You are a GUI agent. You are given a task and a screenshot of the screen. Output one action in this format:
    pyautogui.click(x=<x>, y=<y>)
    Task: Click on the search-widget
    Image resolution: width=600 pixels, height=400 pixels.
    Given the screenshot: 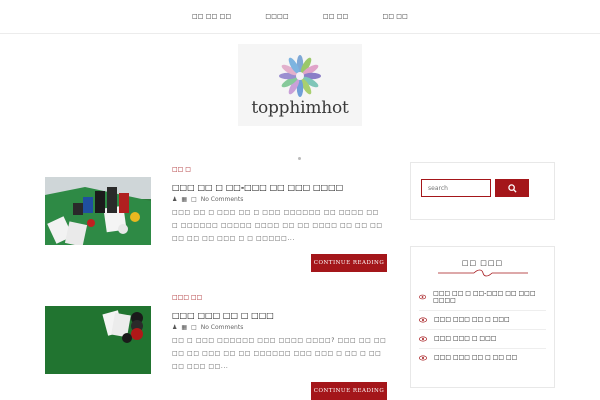 What is the action you would take?
    pyautogui.click(x=482, y=191)
    